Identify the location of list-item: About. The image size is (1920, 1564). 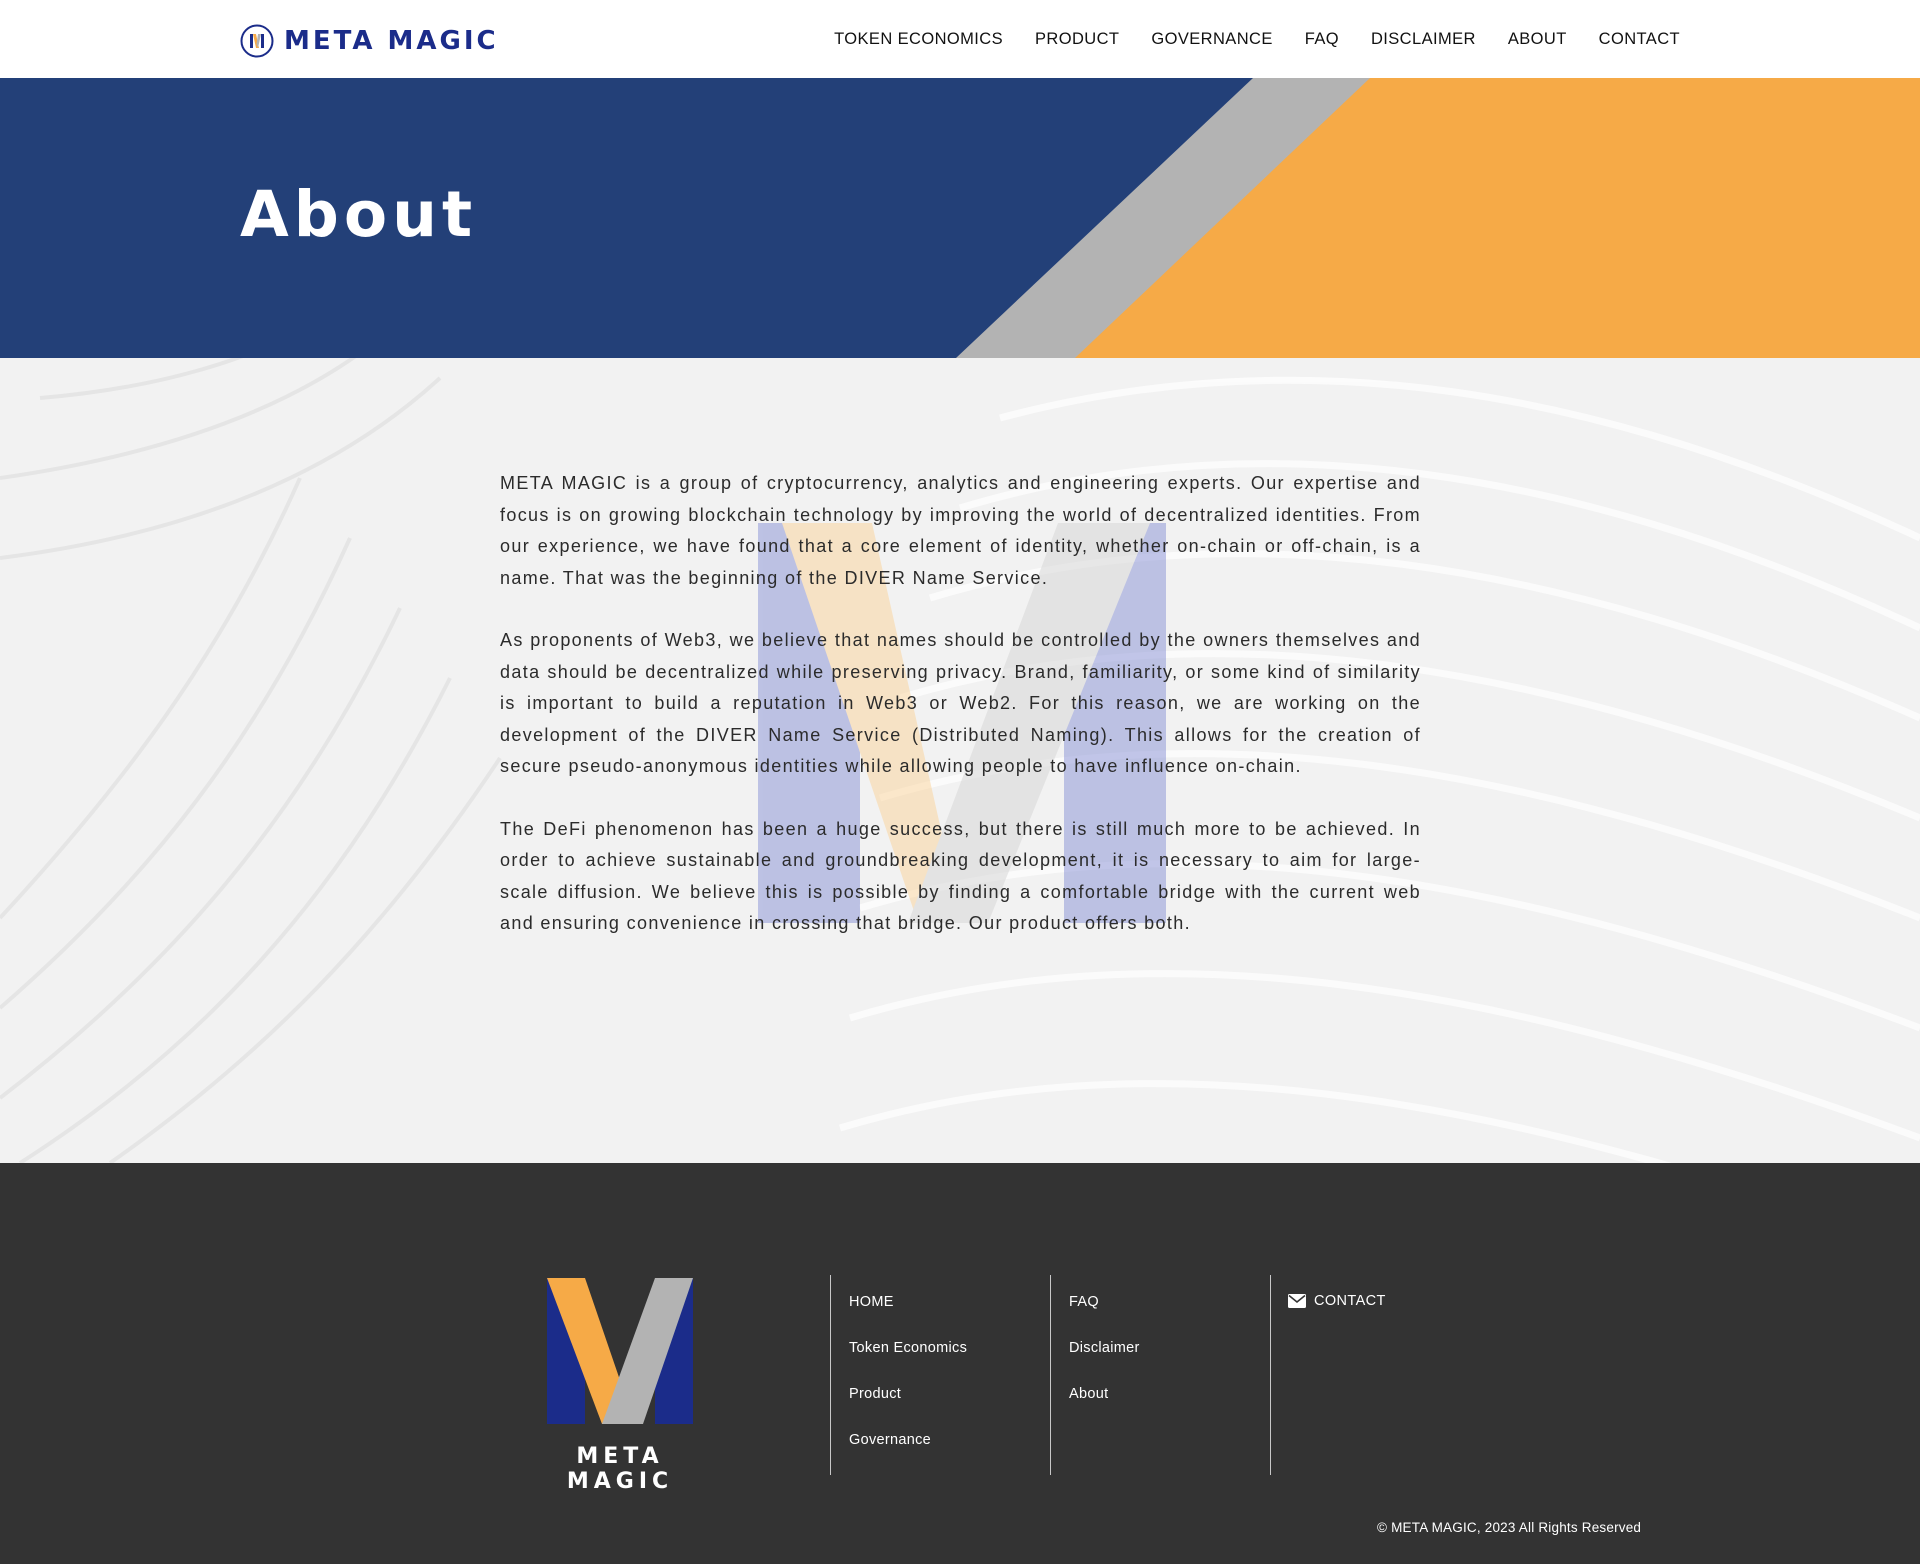
(1104, 1399).